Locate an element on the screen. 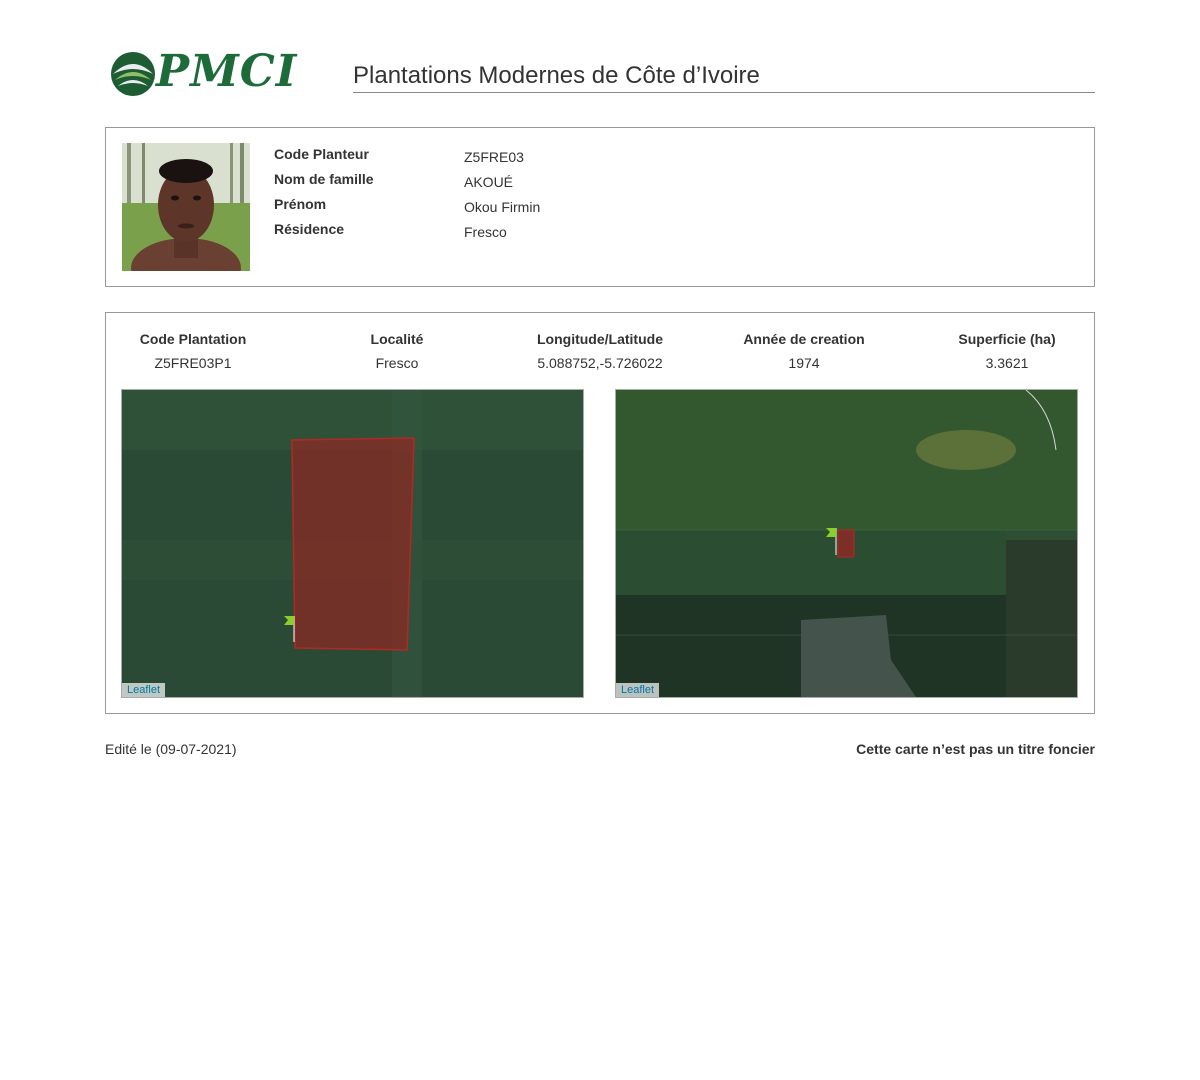  code-planteur-value: Z5FRE03 is located at coordinates (494, 157).